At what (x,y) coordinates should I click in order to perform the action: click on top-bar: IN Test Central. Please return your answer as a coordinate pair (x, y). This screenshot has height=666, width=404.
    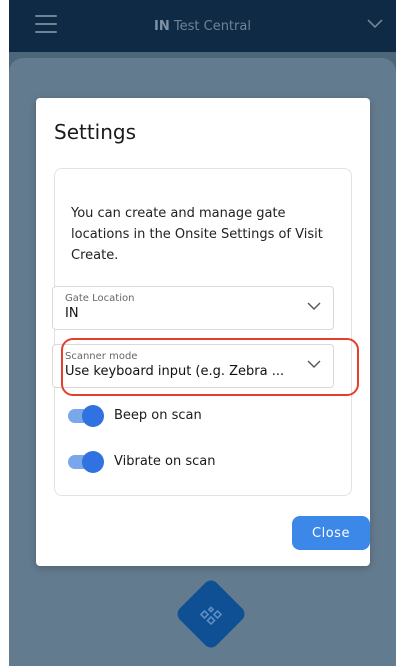
    Looking at the image, I should click on (202, 26).